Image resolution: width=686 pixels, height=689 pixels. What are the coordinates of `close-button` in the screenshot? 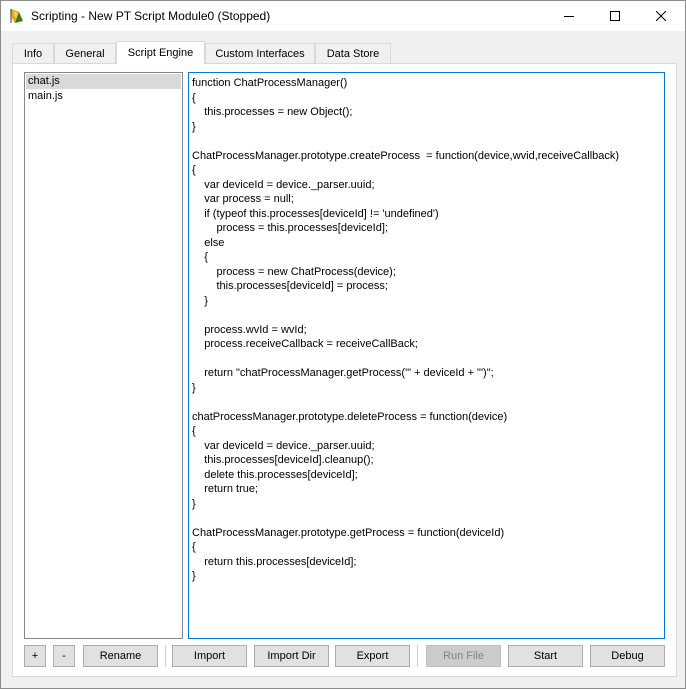 It's located at (661, 16).